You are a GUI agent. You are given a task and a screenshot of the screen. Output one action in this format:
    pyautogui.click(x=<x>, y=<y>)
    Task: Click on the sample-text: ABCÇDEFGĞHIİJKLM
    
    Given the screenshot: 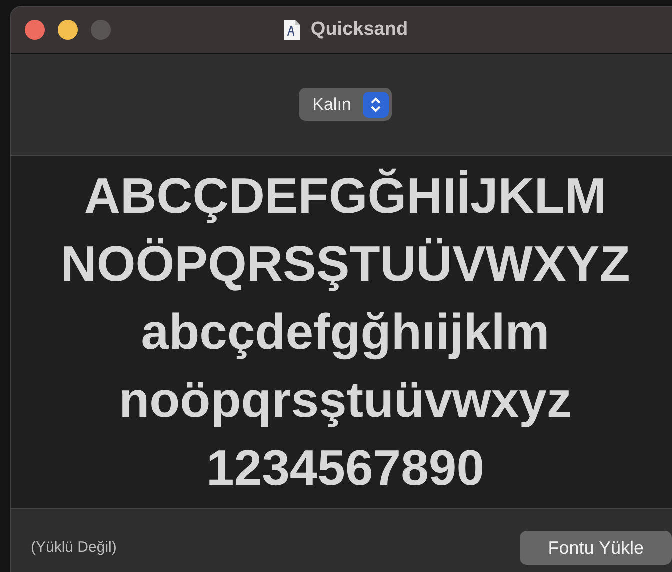 What is the action you would take?
    pyautogui.click(x=345, y=196)
    